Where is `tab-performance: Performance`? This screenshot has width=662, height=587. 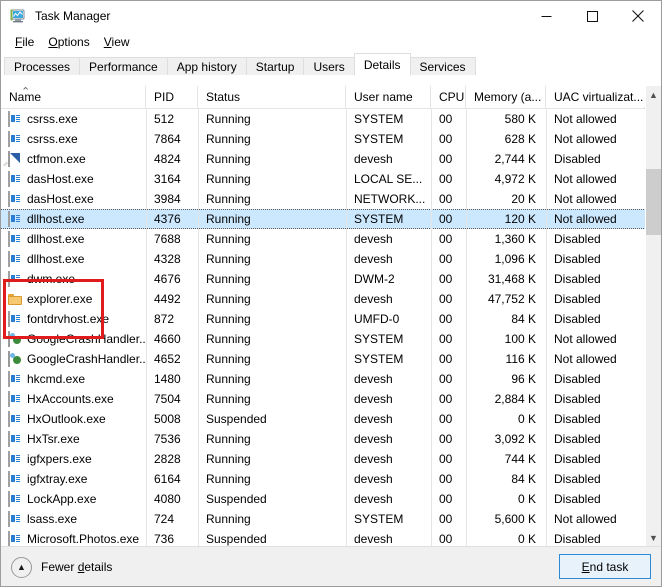 tab-performance: Performance is located at coordinates (123, 66).